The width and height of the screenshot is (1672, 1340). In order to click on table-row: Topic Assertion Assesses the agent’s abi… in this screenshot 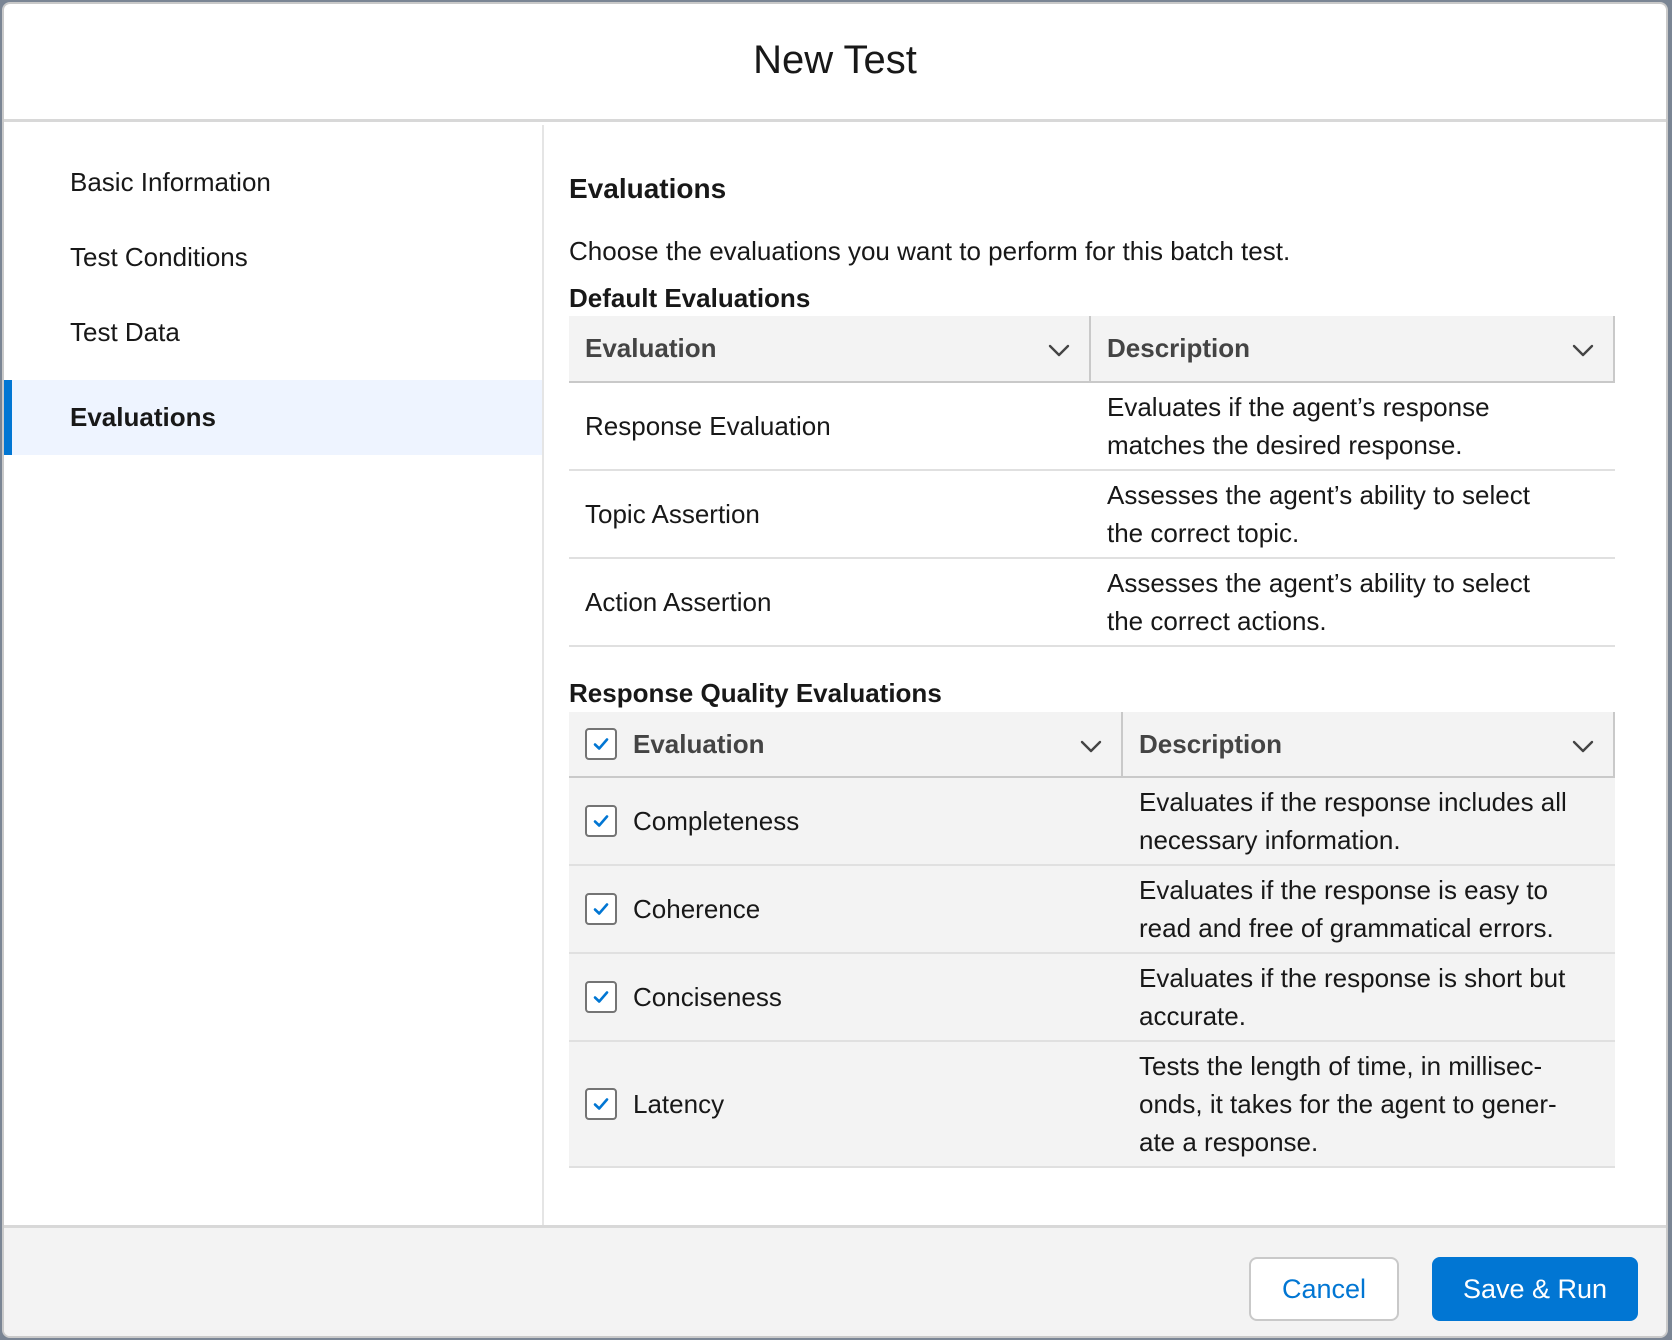, I will do `click(1092, 515)`.